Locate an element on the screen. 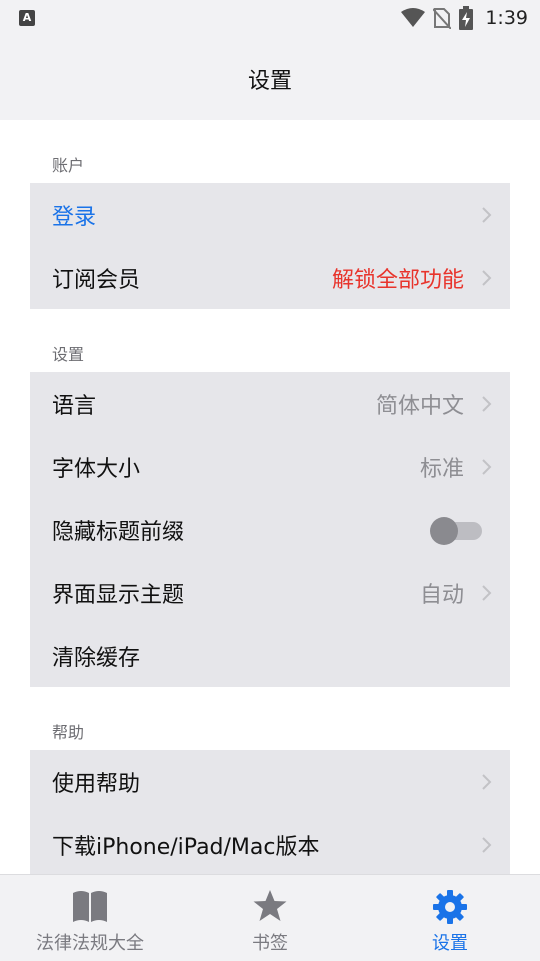 Image resolution: width=540 pixels, height=961 pixels. hide-prefix-label: 隐藏标题前缀 is located at coordinates (118, 532).